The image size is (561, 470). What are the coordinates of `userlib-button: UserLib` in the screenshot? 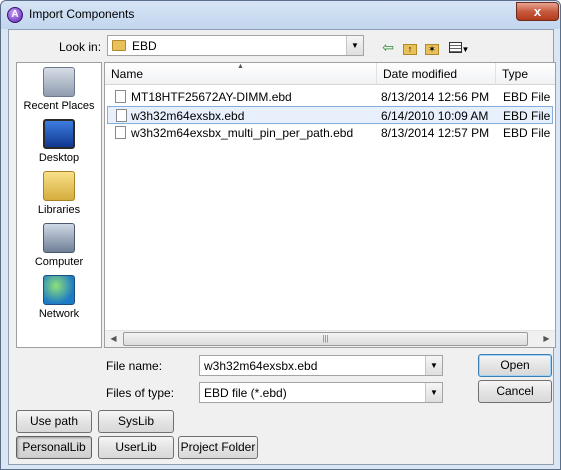 It's located at (136, 447).